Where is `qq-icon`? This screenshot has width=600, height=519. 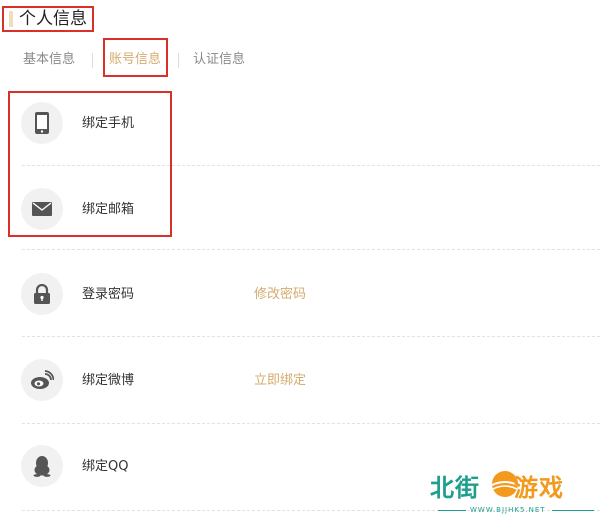
qq-icon is located at coordinates (42, 466).